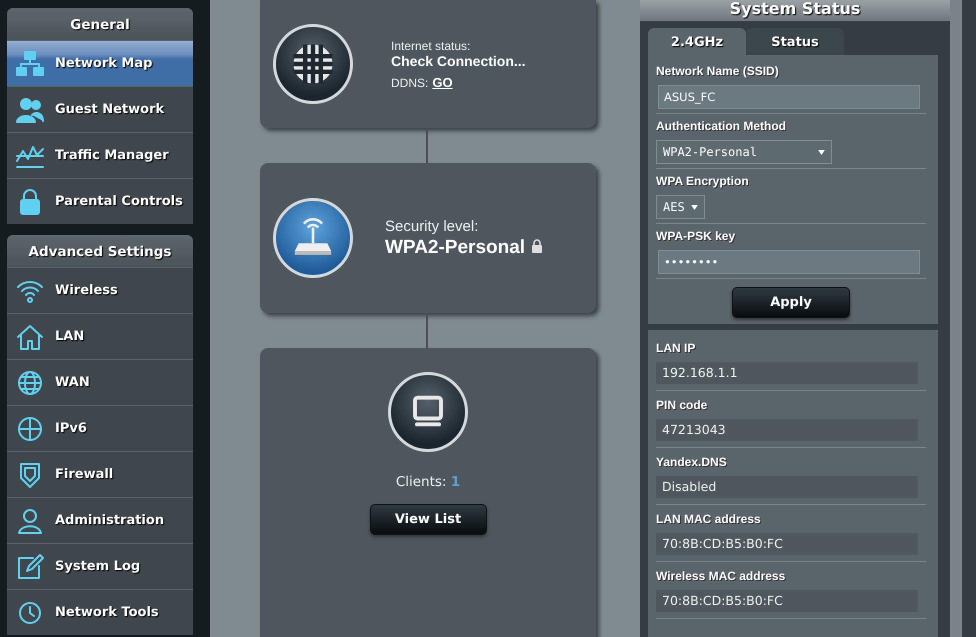 This screenshot has width=976, height=637. What do you see at coordinates (409, 83) in the screenshot?
I see `ddns-label: DDNS:` at bounding box center [409, 83].